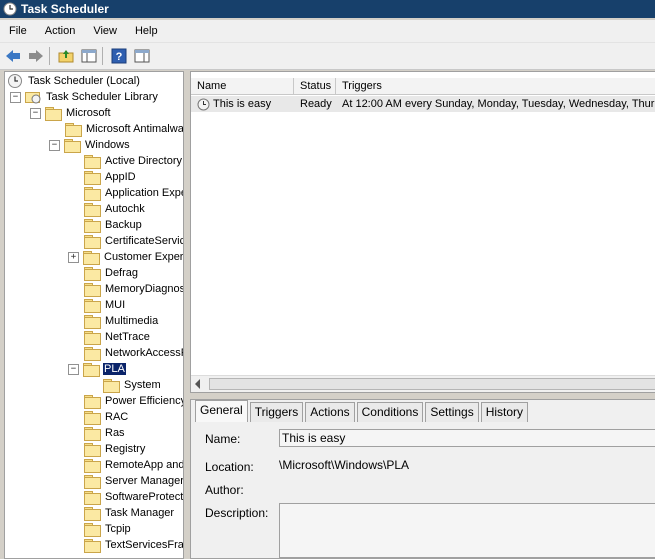  What do you see at coordinates (117, 337) in the screenshot?
I see `tree-node-folder: NetTrace` at bounding box center [117, 337].